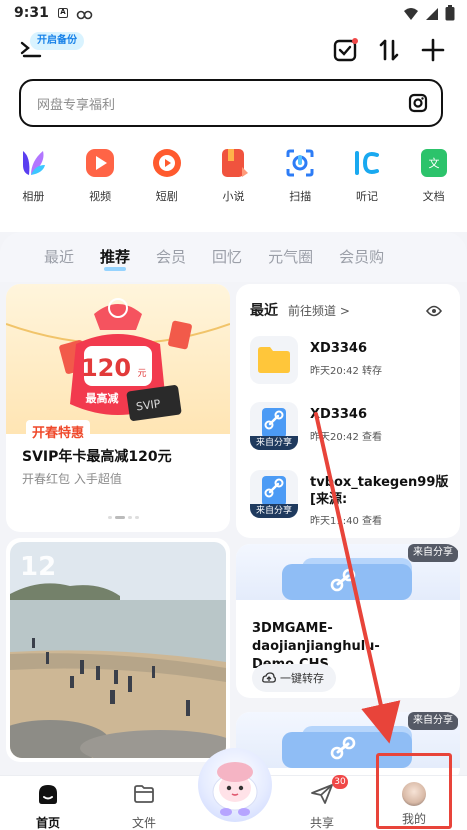  I want to click on annotation-highlight-box, so click(414, 791).